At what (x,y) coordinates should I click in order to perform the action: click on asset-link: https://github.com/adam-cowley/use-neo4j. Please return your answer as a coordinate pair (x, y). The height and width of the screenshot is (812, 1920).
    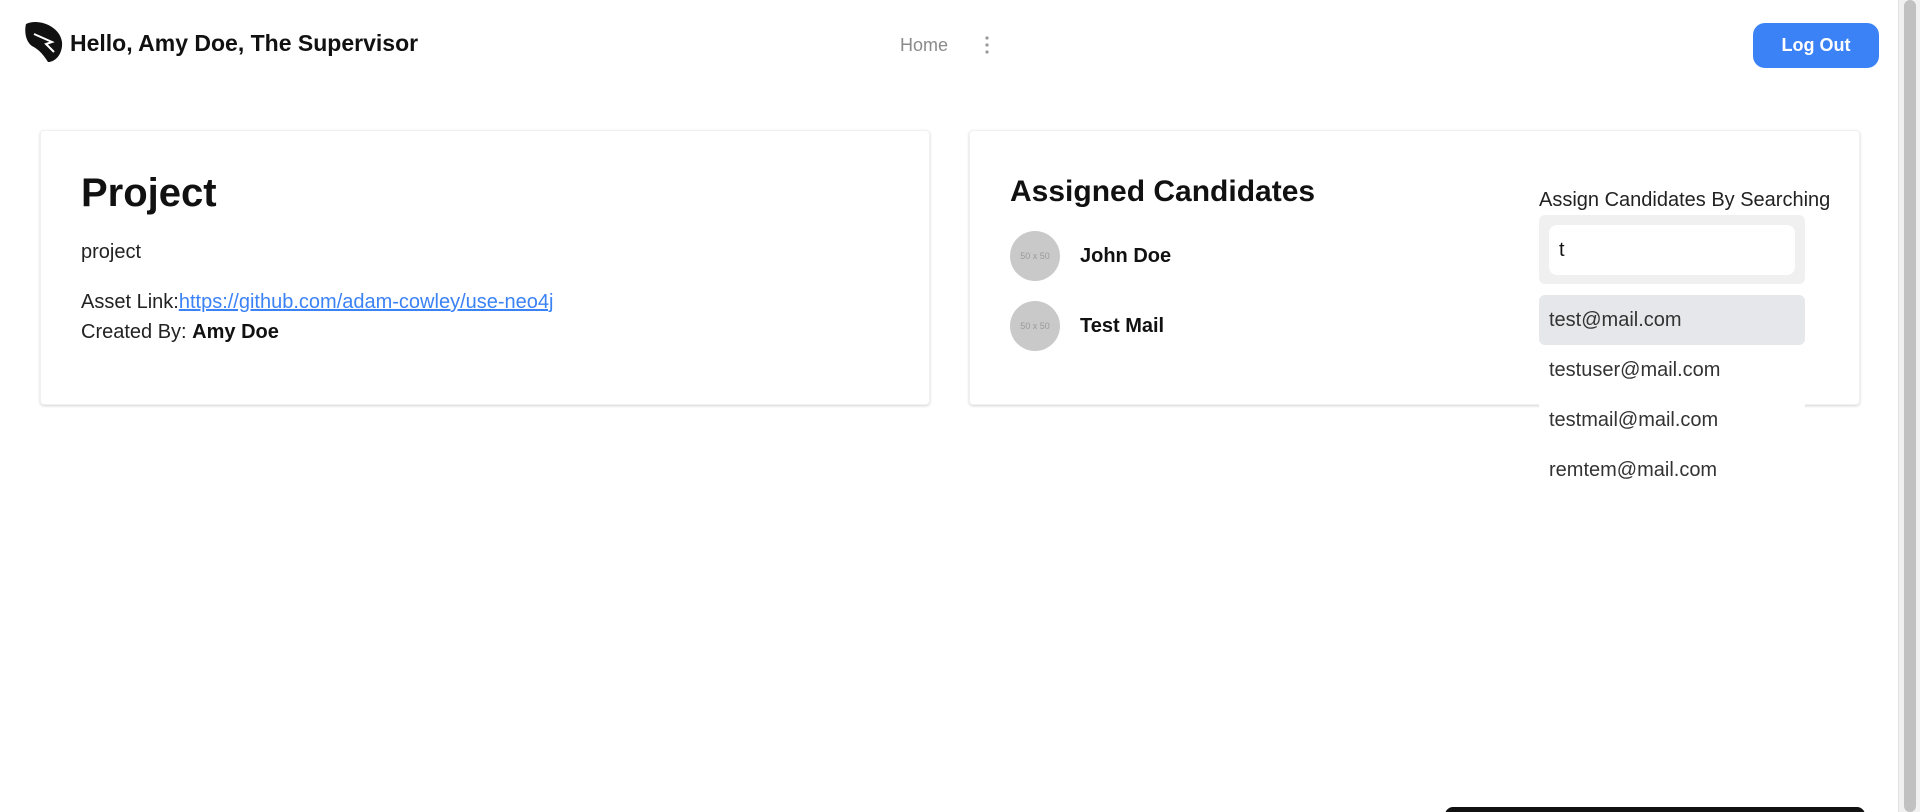
    Looking at the image, I should click on (366, 302).